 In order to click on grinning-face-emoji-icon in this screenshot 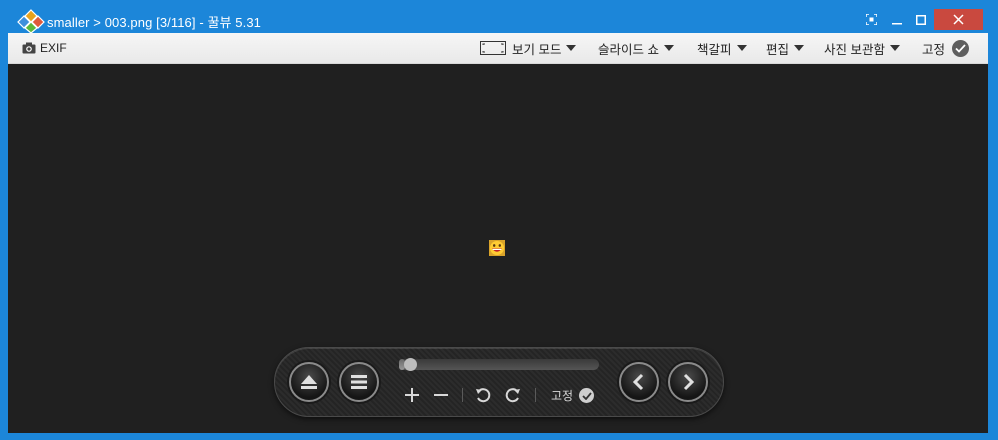, I will do `click(497, 248)`.